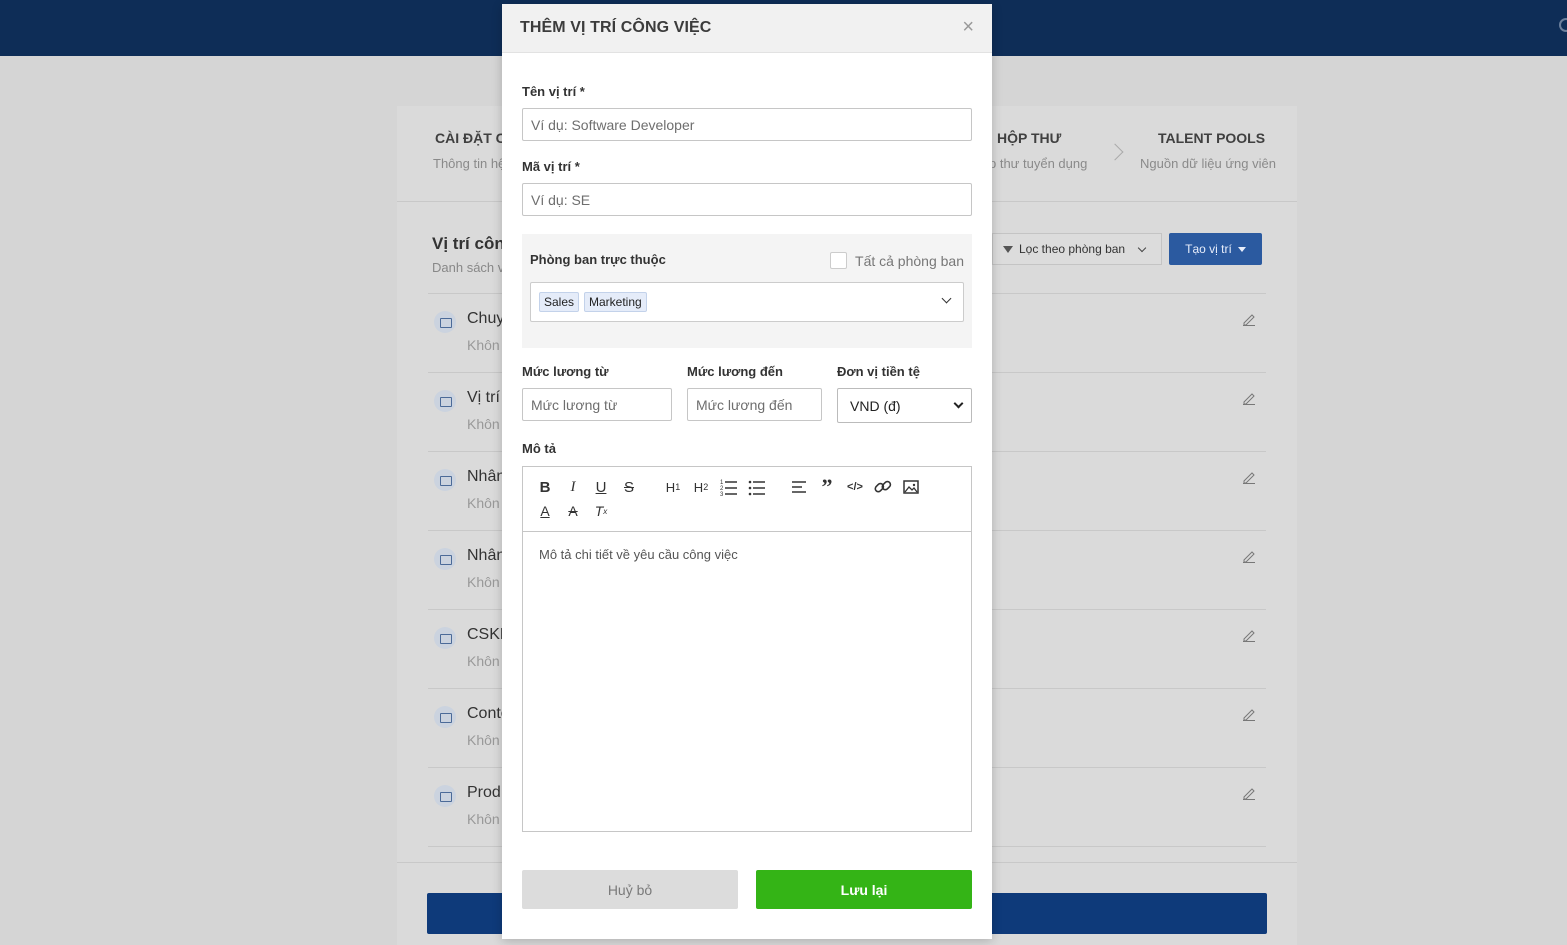 This screenshot has width=1567, height=945. Describe the element at coordinates (827, 486) in the screenshot. I see `blockquote-icon: ”` at that location.